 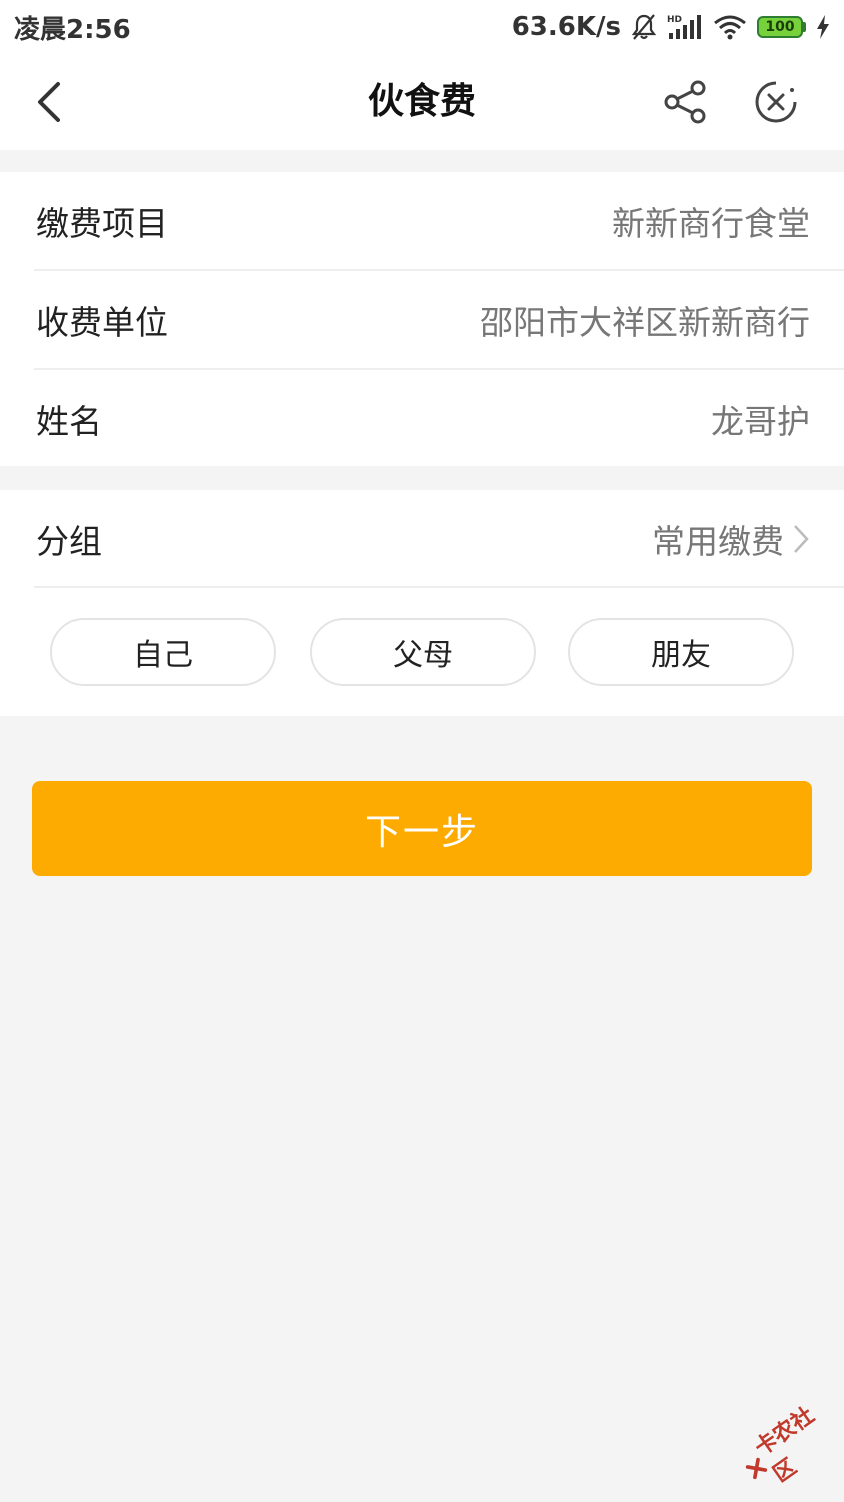 I want to click on wifi-icon, so click(x=730, y=27).